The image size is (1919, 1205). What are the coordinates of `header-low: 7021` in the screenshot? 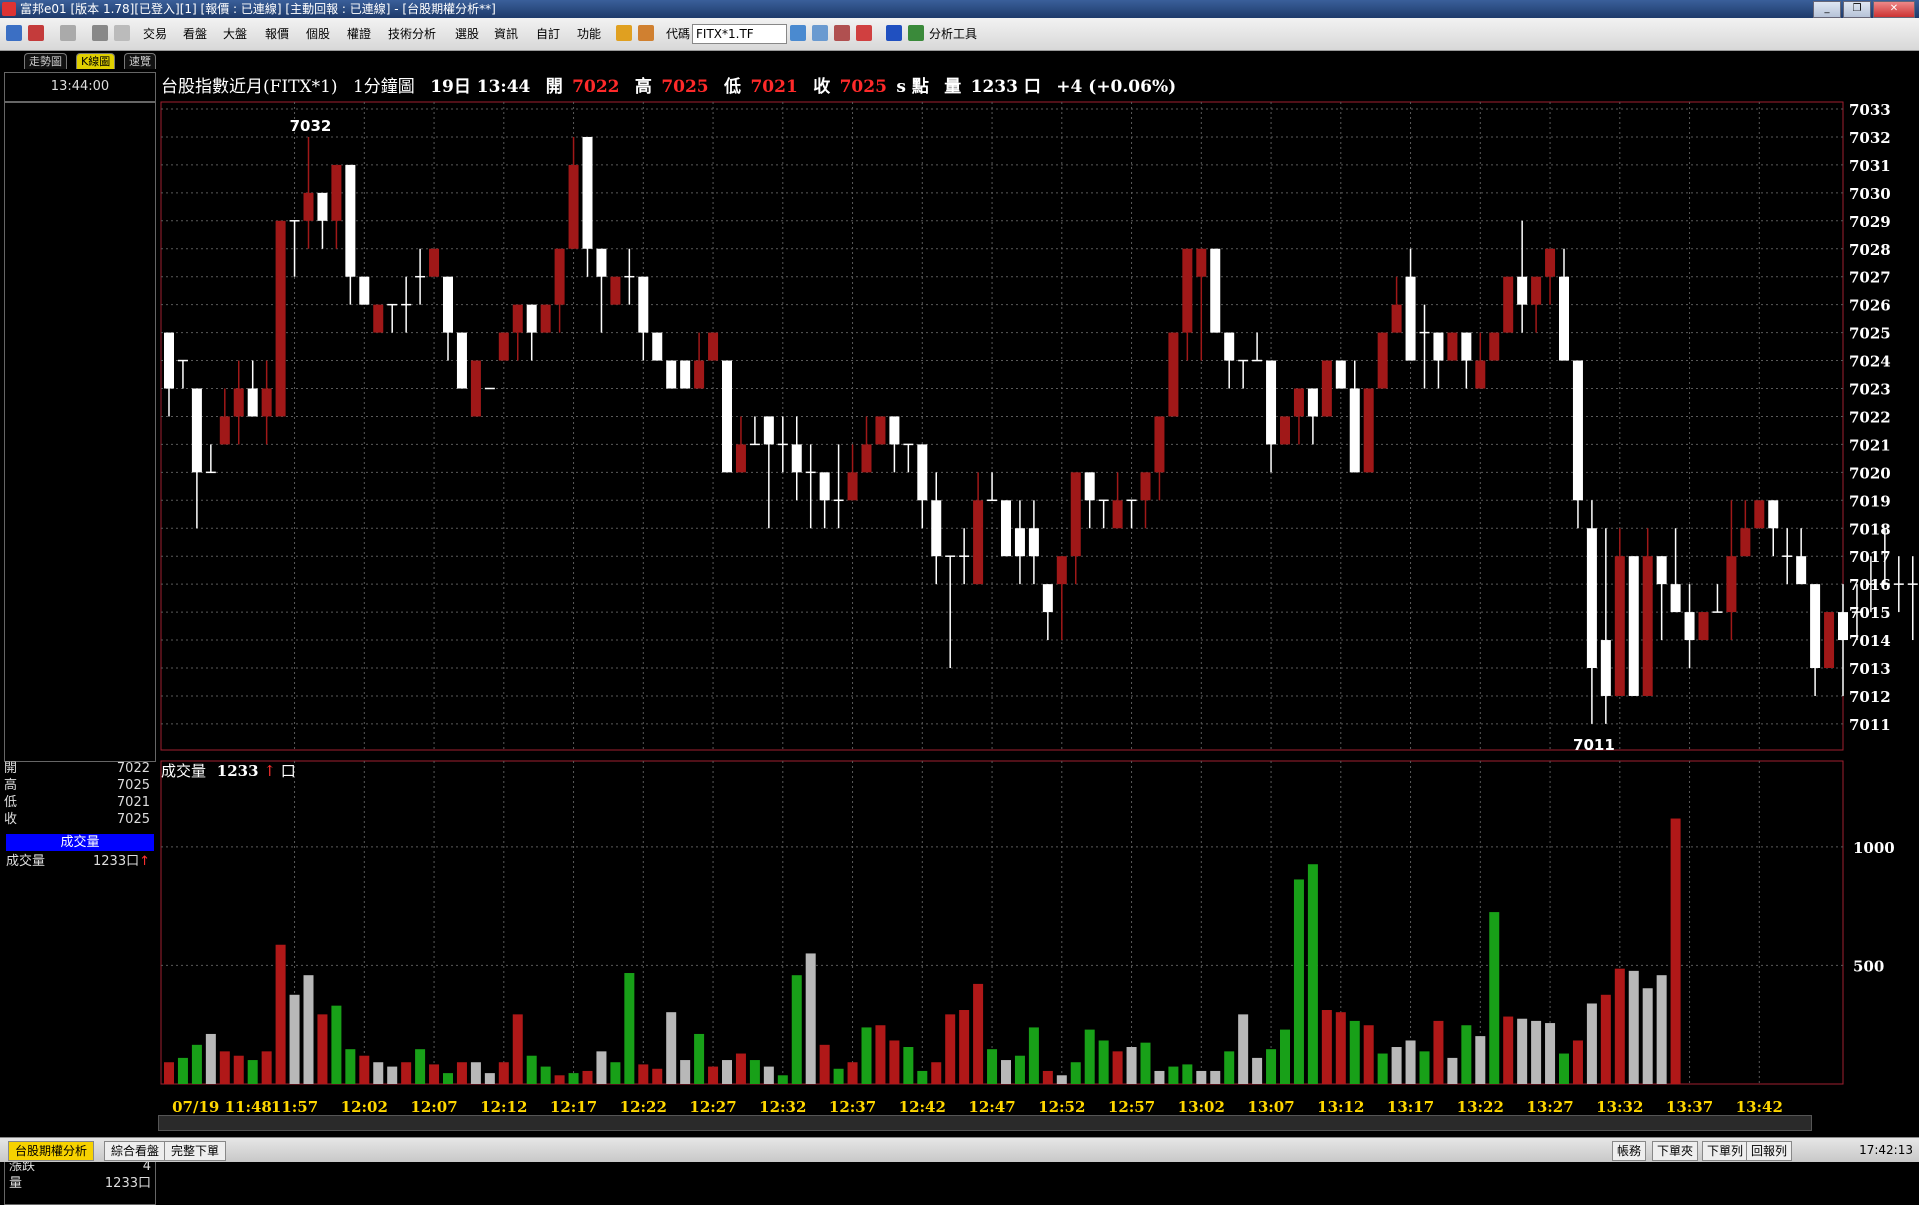 It's located at (773, 87).